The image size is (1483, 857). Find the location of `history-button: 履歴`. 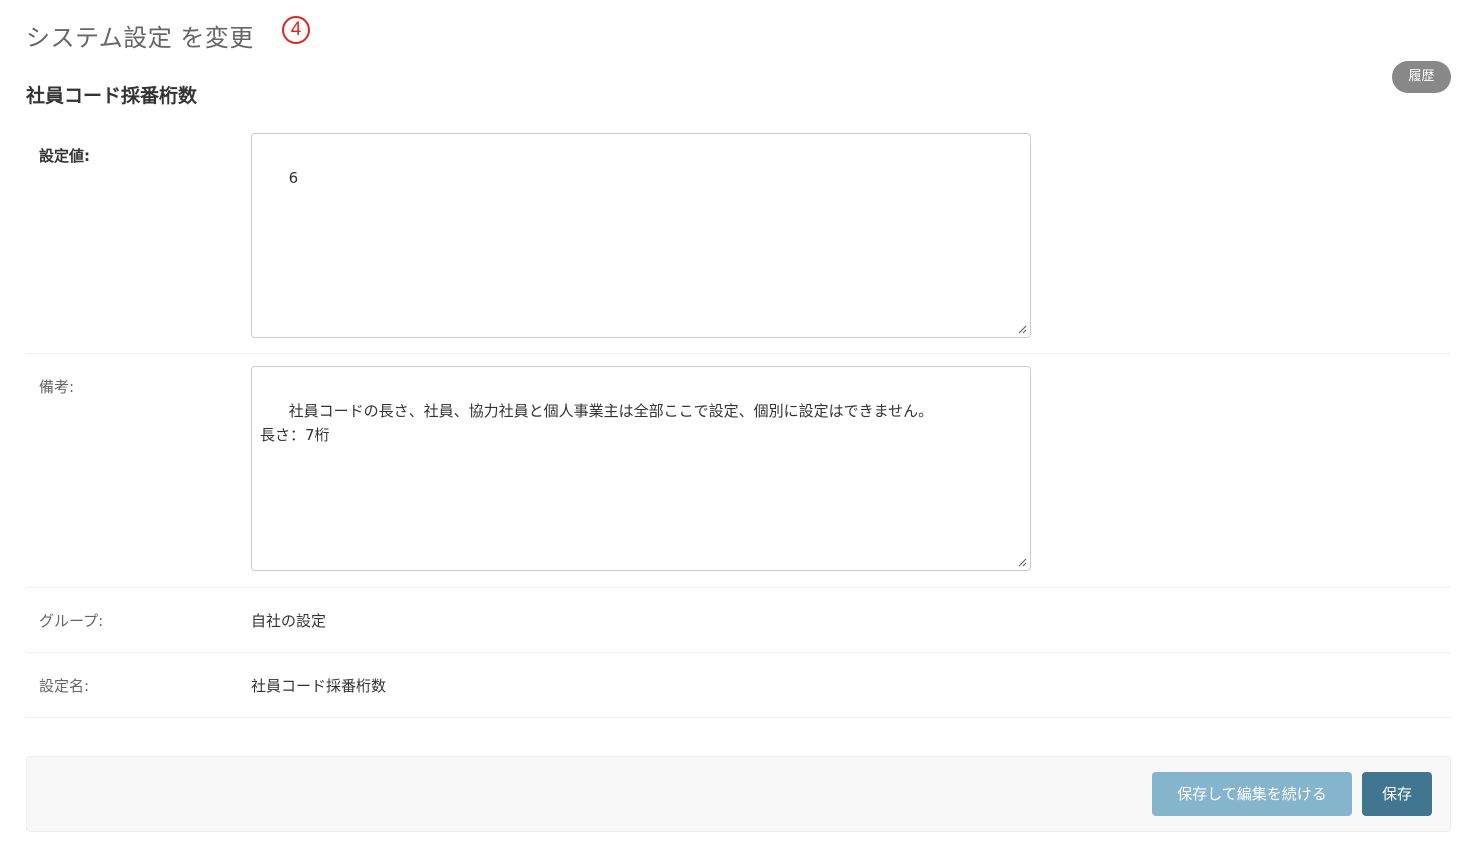

history-button: 履歴 is located at coordinates (1421, 77).